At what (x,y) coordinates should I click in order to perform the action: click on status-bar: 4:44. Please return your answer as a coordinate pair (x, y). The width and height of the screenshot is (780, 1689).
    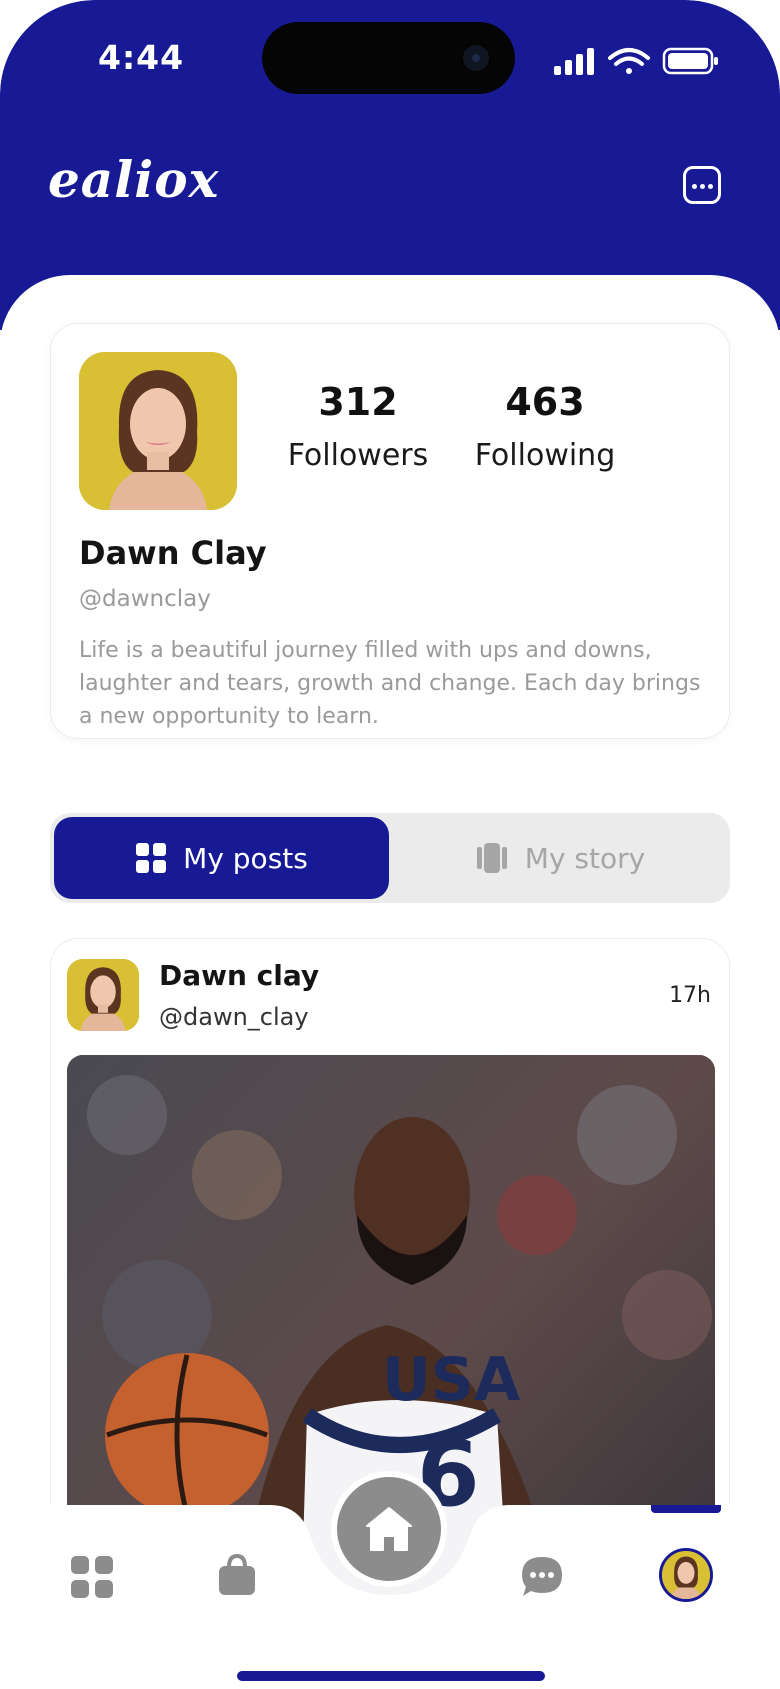
    Looking at the image, I should click on (390, 65).